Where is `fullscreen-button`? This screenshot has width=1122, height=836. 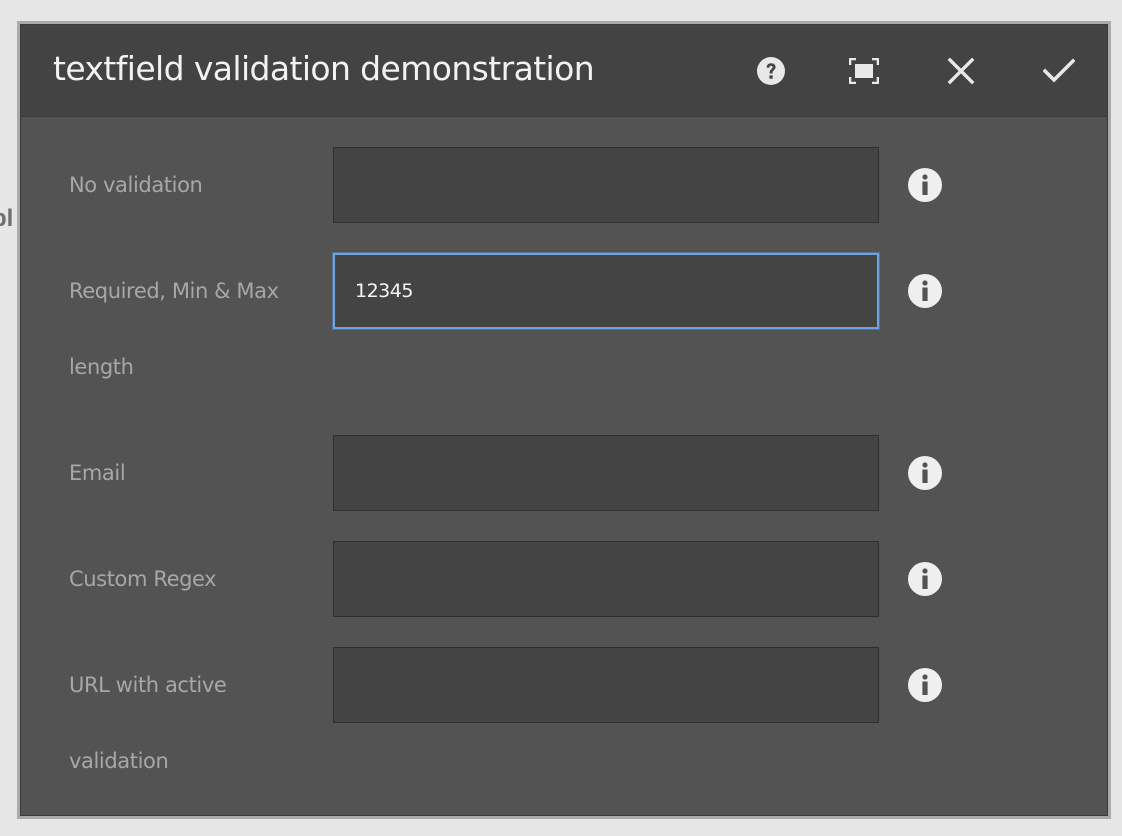
fullscreen-button is located at coordinates (864, 71).